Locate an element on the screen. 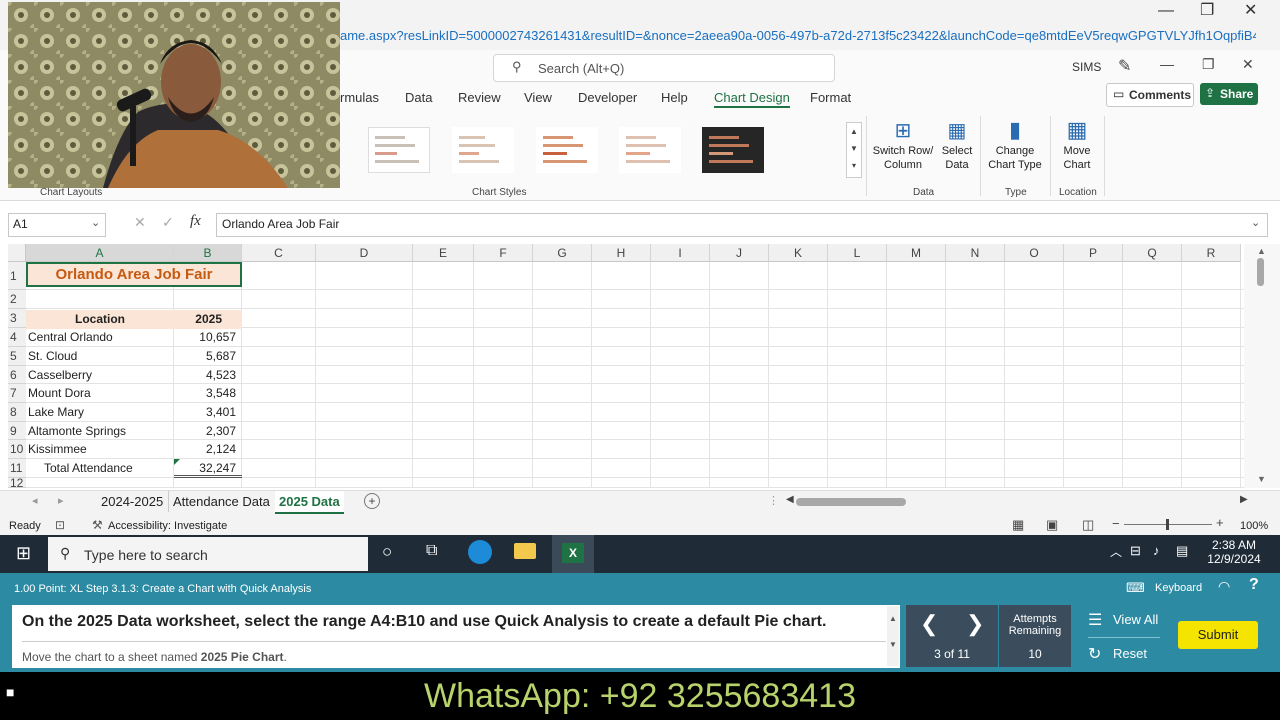  reset-button: Reset is located at coordinates (1130, 653).